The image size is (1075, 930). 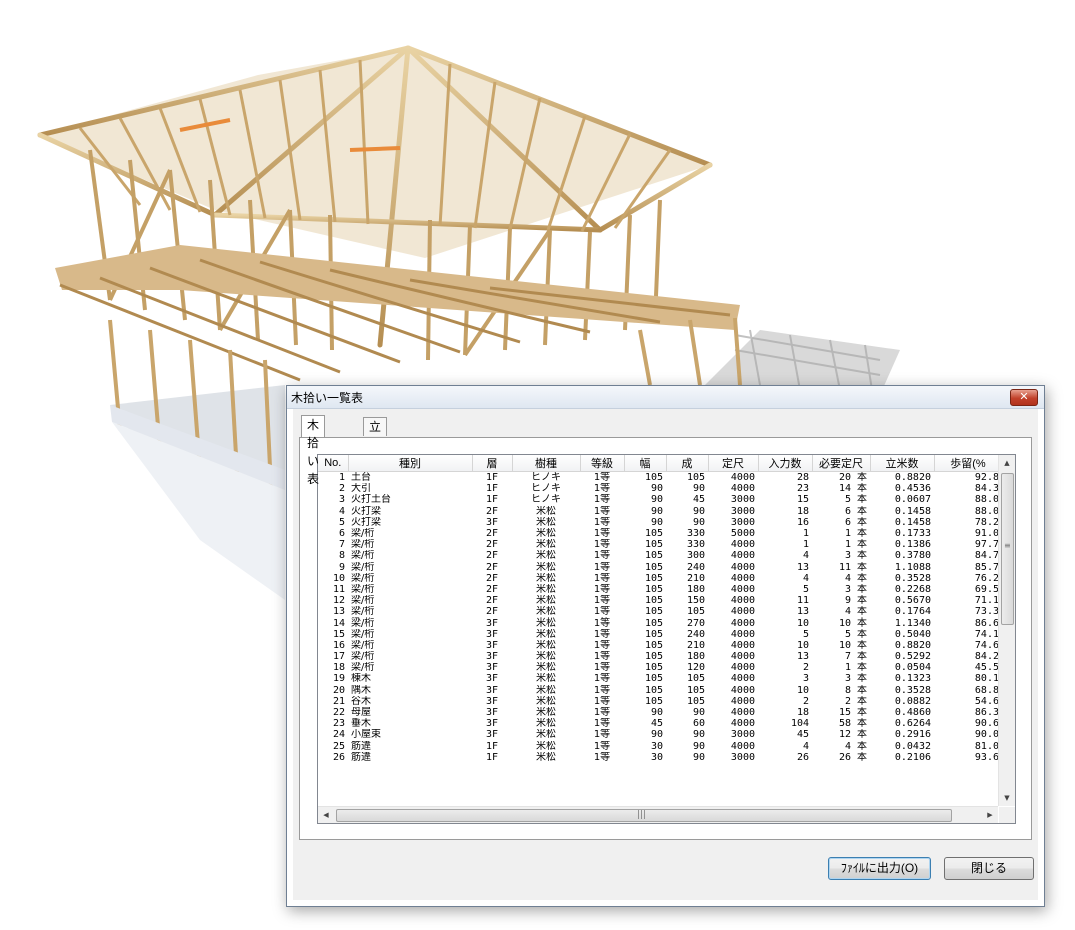 What do you see at coordinates (326, 815) in the screenshot?
I see `scroll-left-icon: ◀` at bounding box center [326, 815].